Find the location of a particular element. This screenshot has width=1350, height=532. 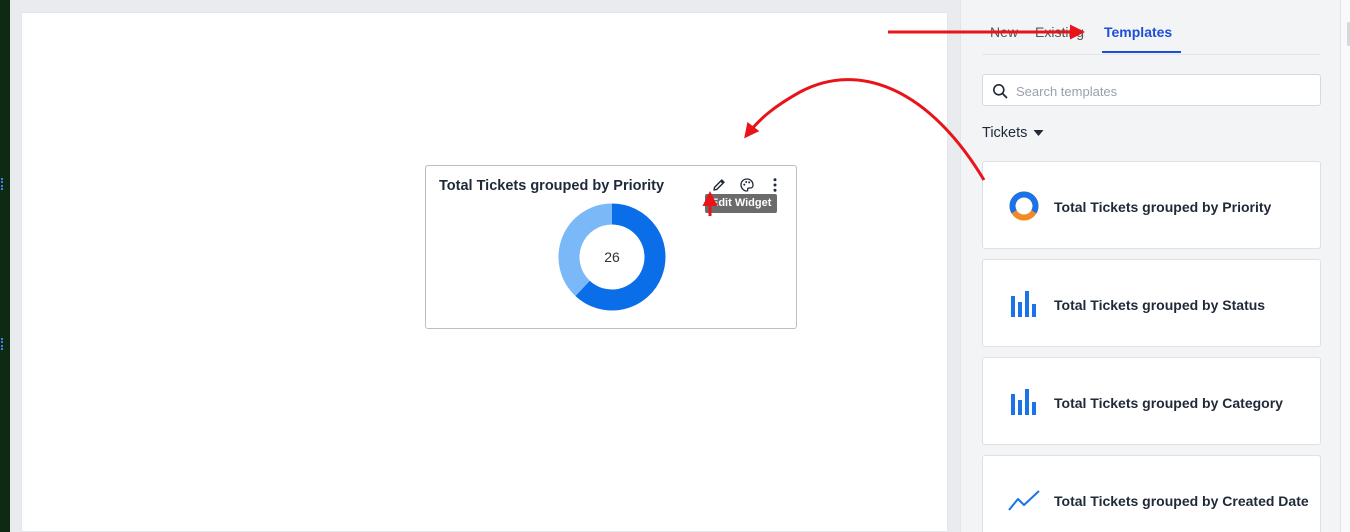

category-dropdown: Tickets is located at coordinates (1013, 133).